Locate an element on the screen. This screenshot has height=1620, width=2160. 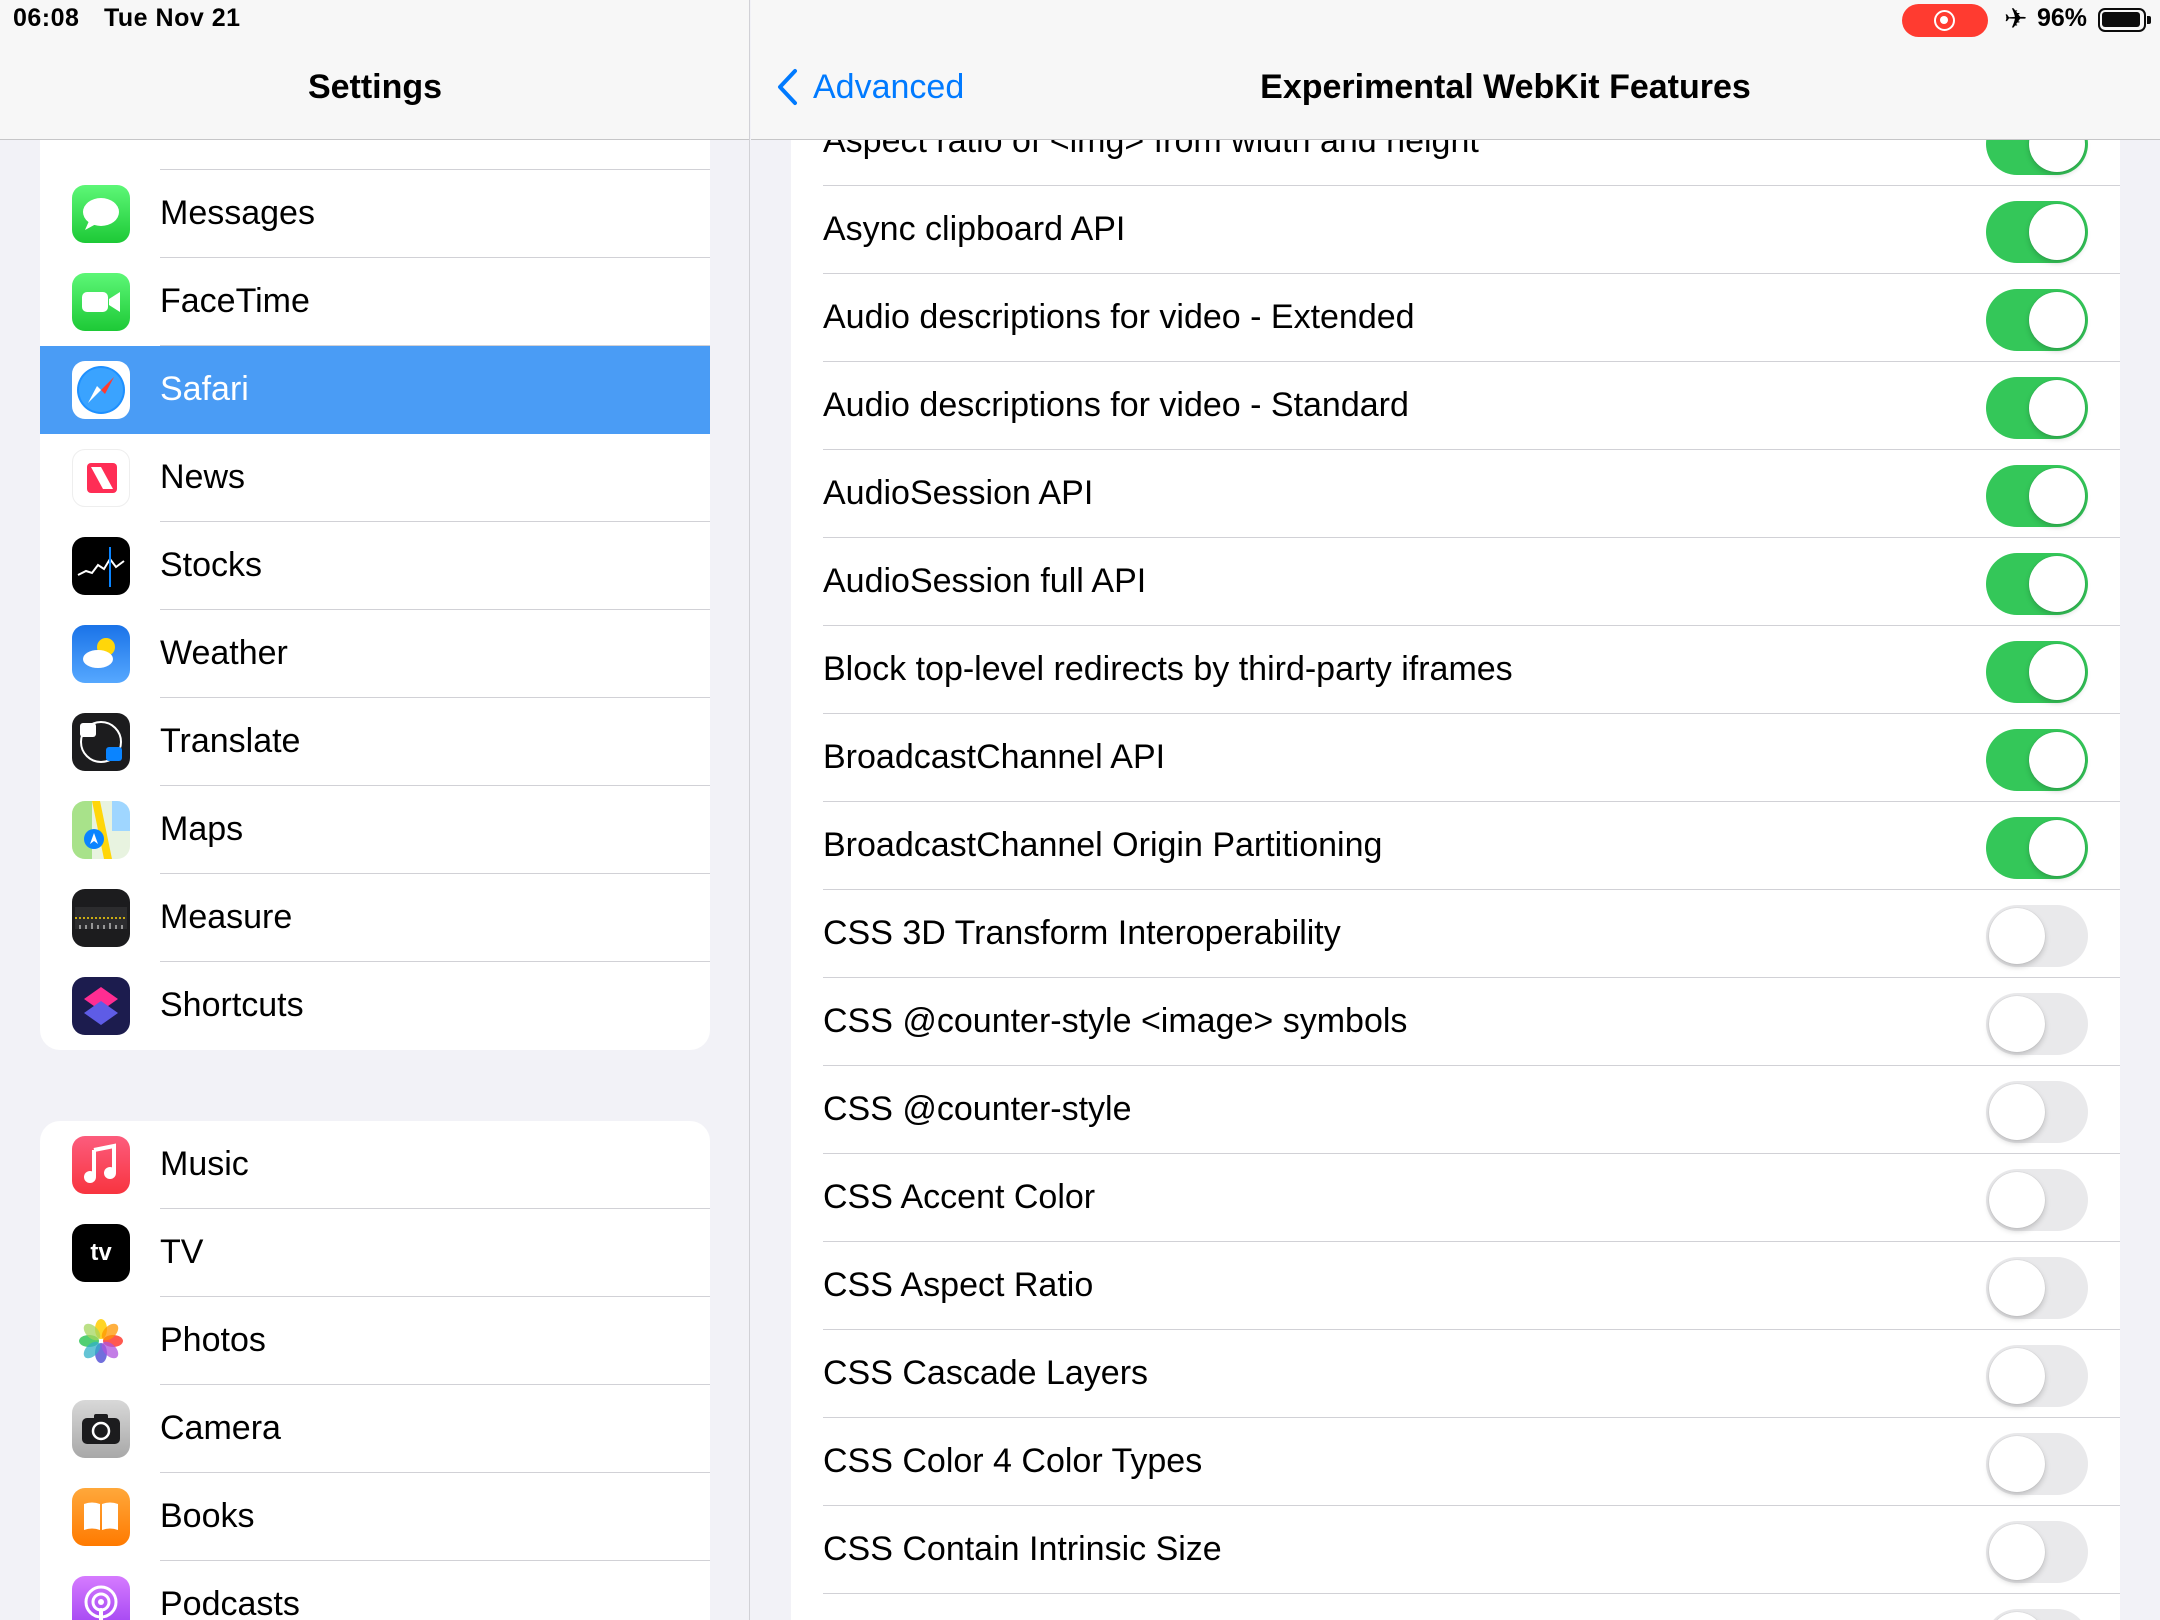
screen-recording-indicator is located at coordinates (1945, 20).